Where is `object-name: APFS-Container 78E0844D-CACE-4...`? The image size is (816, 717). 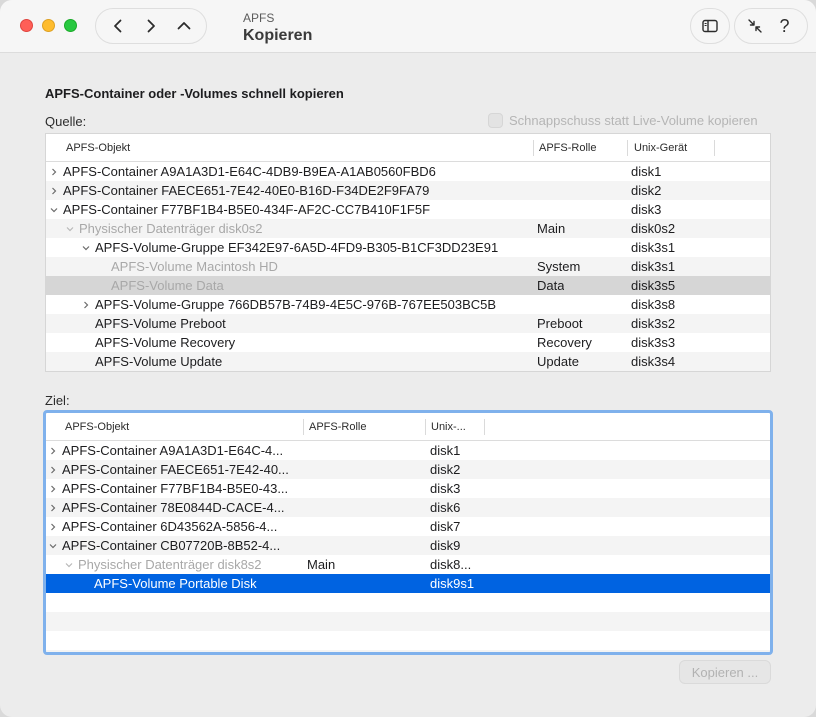
object-name: APFS-Container 78E0844D-CACE-4... is located at coordinates (173, 507).